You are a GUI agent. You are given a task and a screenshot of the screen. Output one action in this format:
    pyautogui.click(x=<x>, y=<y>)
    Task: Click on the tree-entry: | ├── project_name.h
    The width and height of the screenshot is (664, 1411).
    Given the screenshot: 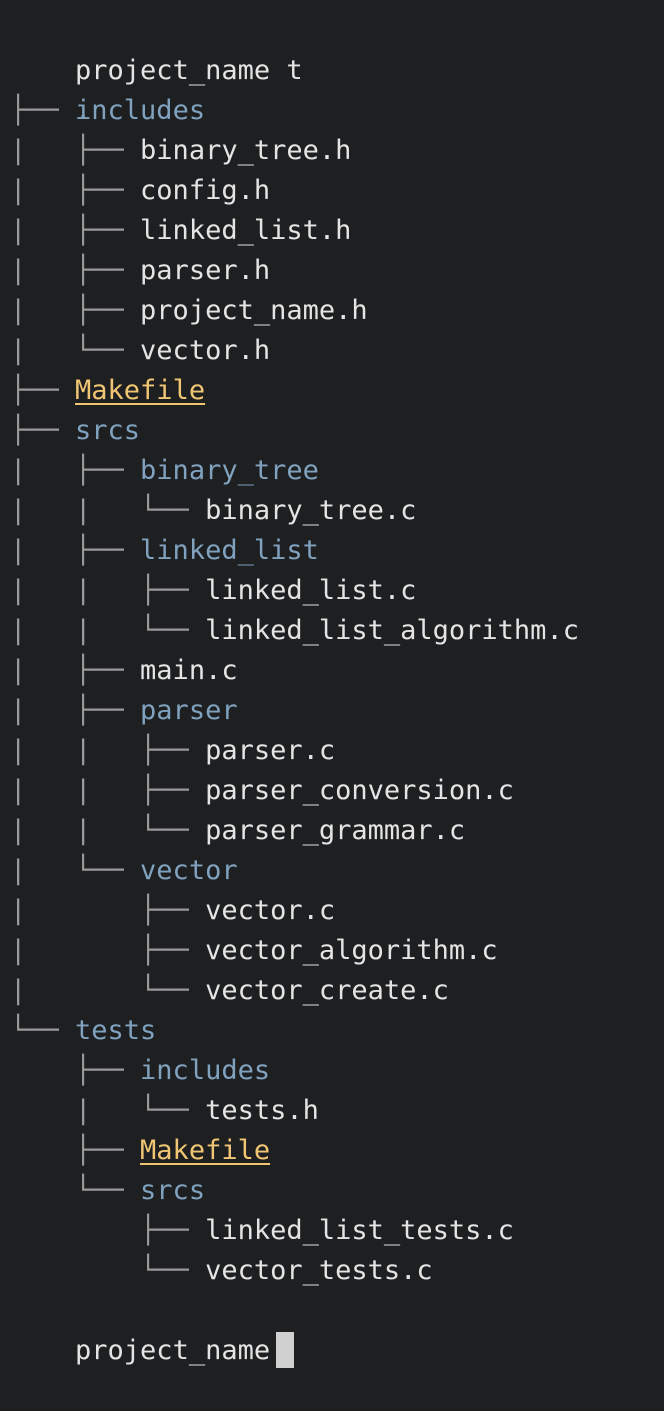 What is the action you would take?
    pyautogui.click(x=189, y=311)
    